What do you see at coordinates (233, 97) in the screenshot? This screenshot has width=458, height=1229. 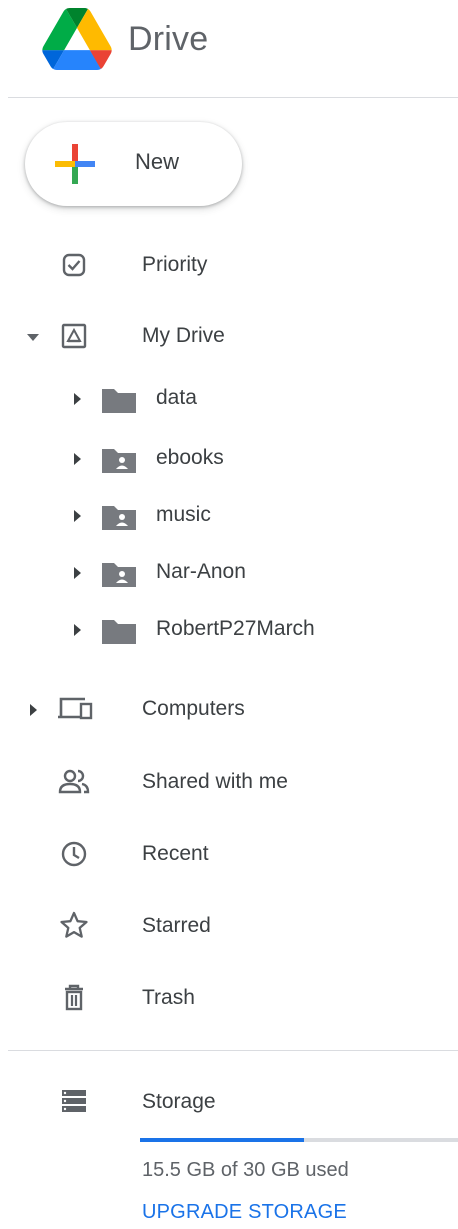 I see `header-divider` at bounding box center [233, 97].